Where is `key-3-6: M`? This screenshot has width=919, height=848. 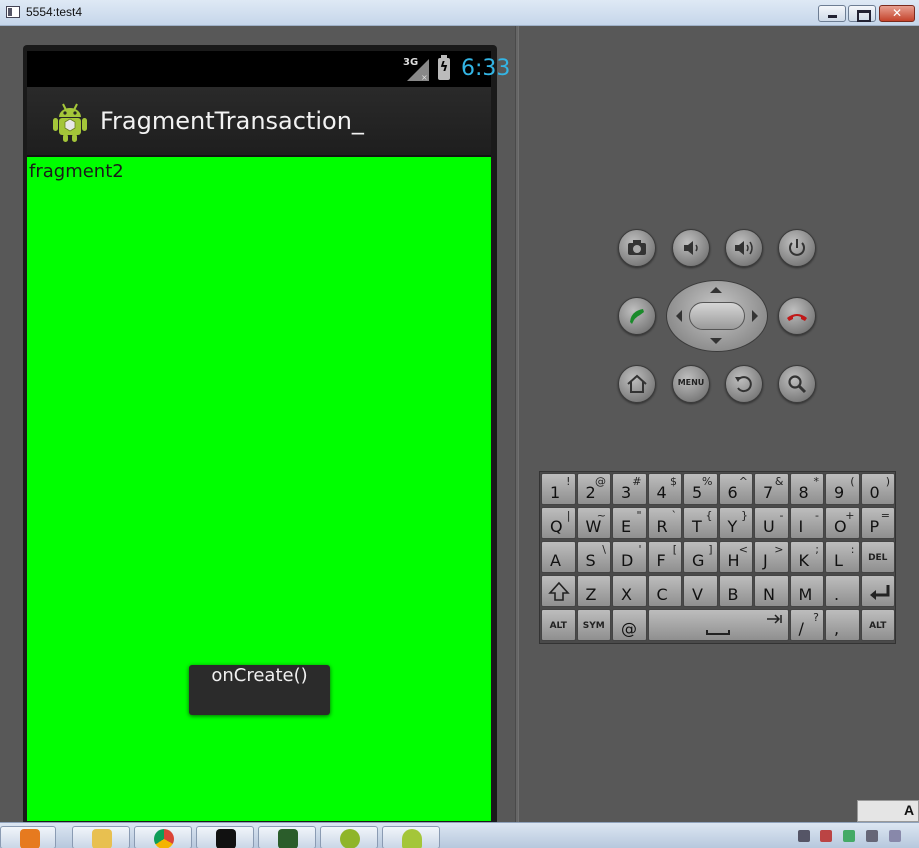 key-3-6: M is located at coordinates (806, 591).